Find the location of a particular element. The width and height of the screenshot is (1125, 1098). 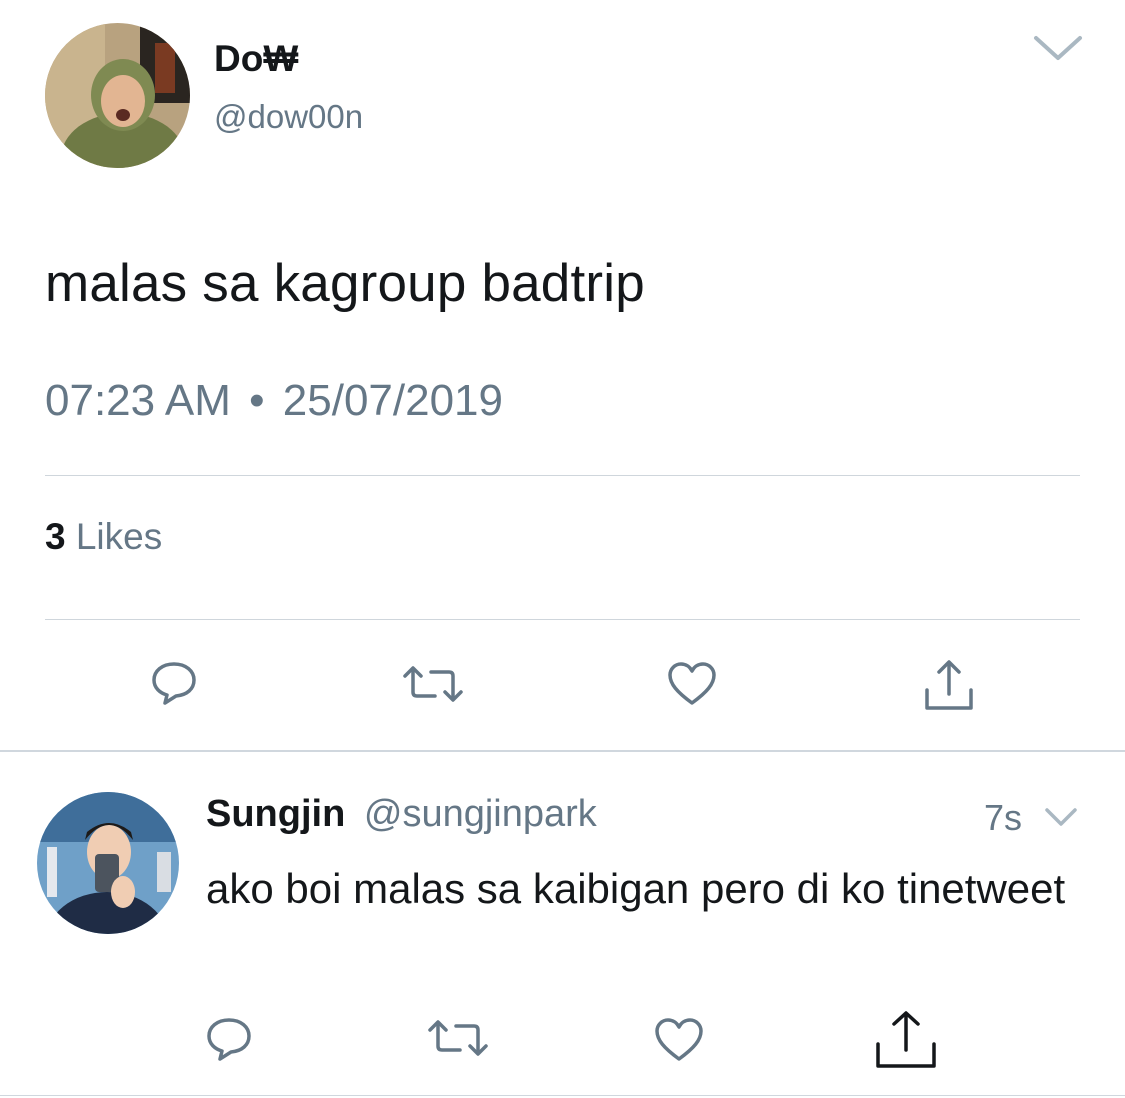

tweet-text: malas sa kagroup badtrip is located at coordinates (345, 283).